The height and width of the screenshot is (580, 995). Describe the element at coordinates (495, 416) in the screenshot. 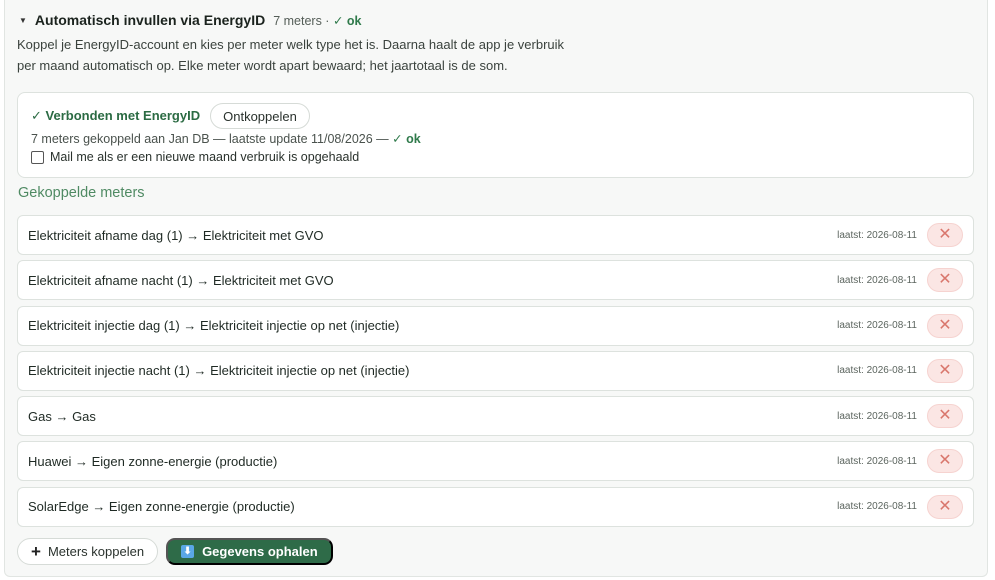

I see `meter-row: Gas → Gas laatst: 2026-08-11 ✕` at that location.